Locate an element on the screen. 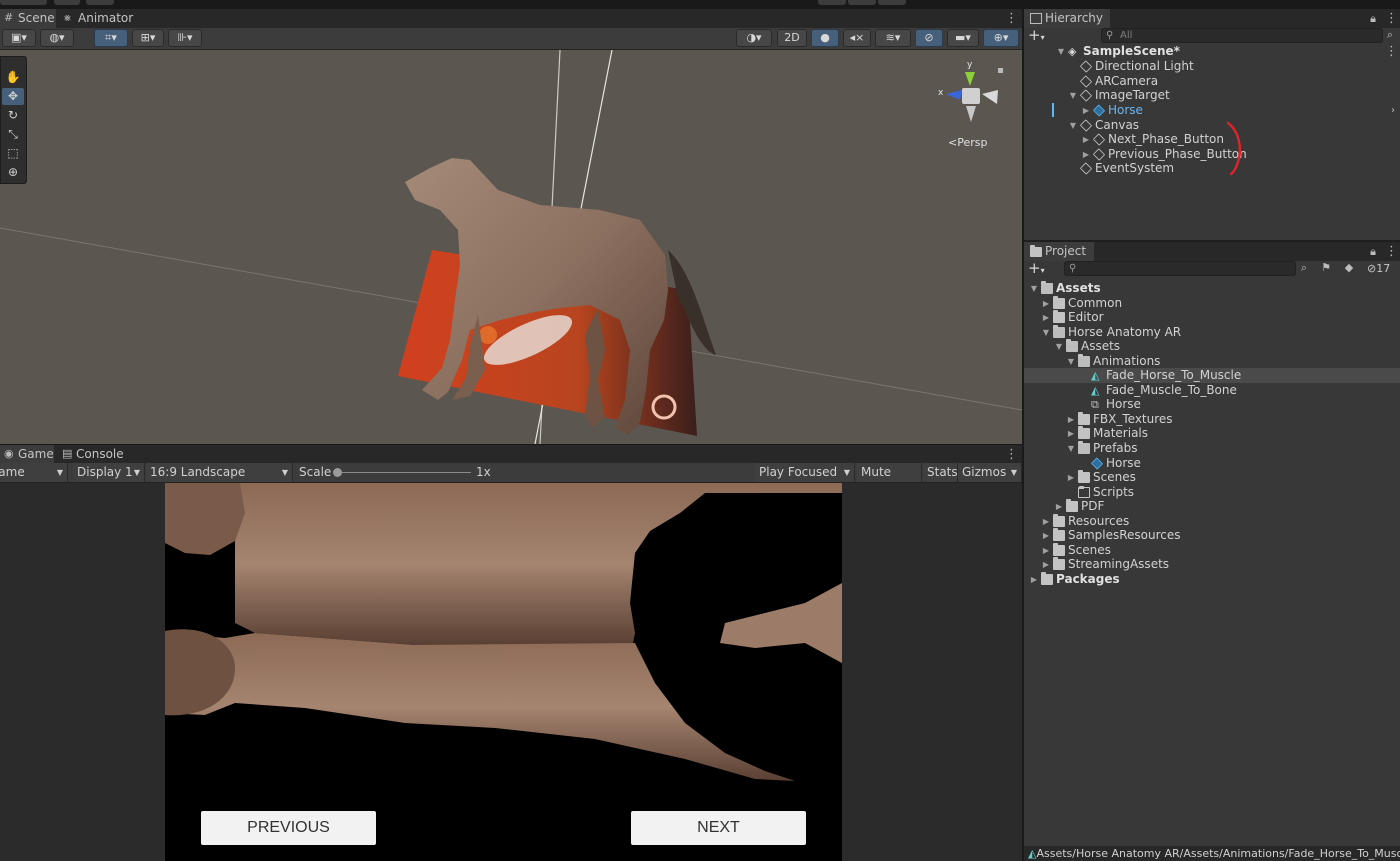 This screenshot has height=861, width=1400. view-mode-dropdown: Game ▼ is located at coordinates (34, 472).